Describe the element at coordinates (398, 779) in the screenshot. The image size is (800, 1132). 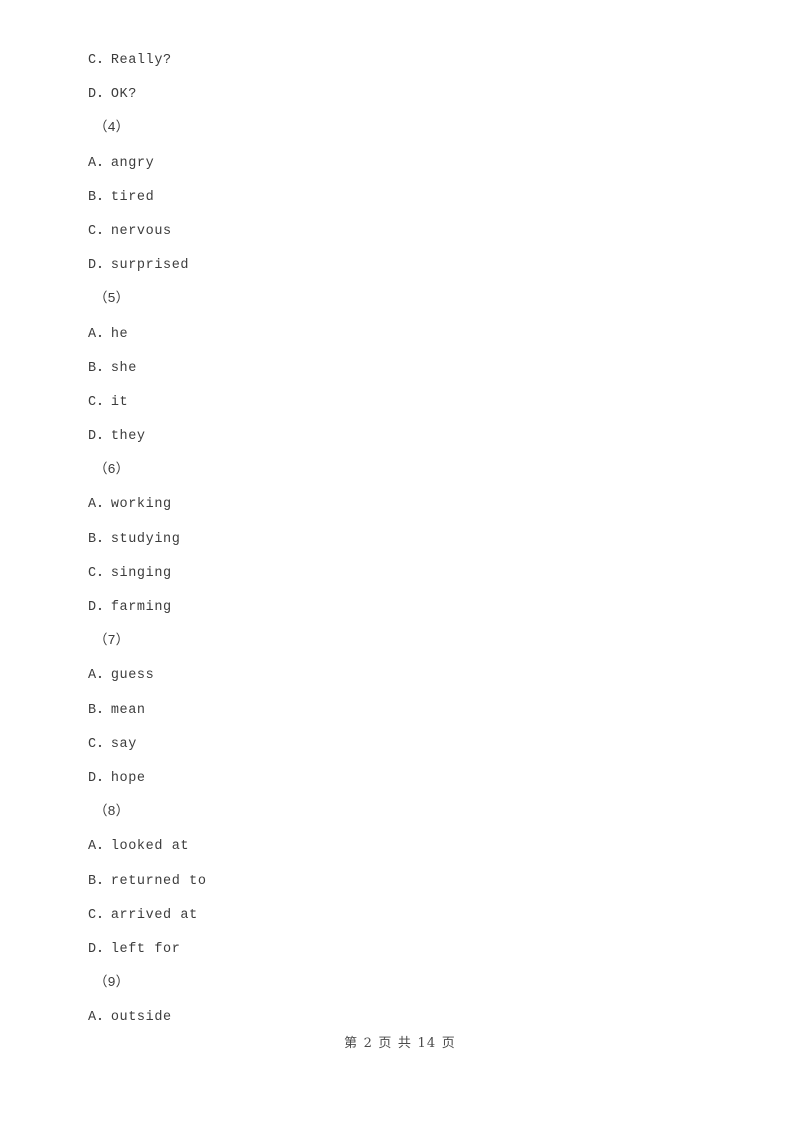
I see `answer-option: D．hope` at that location.